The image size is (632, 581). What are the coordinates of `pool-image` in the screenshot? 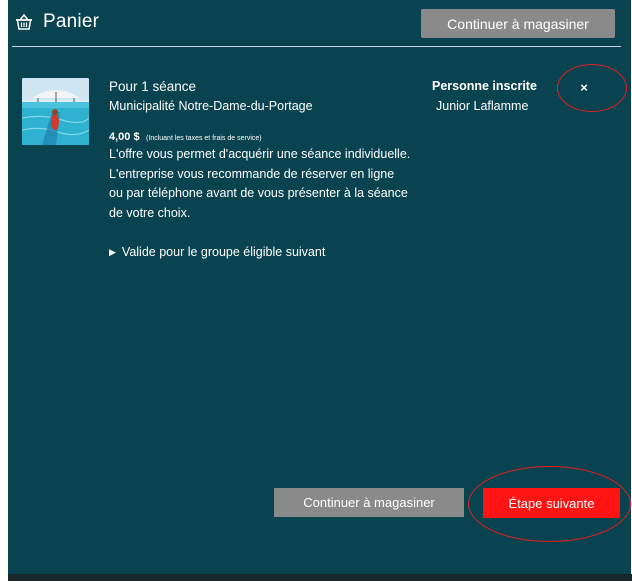 It's located at (55, 111).